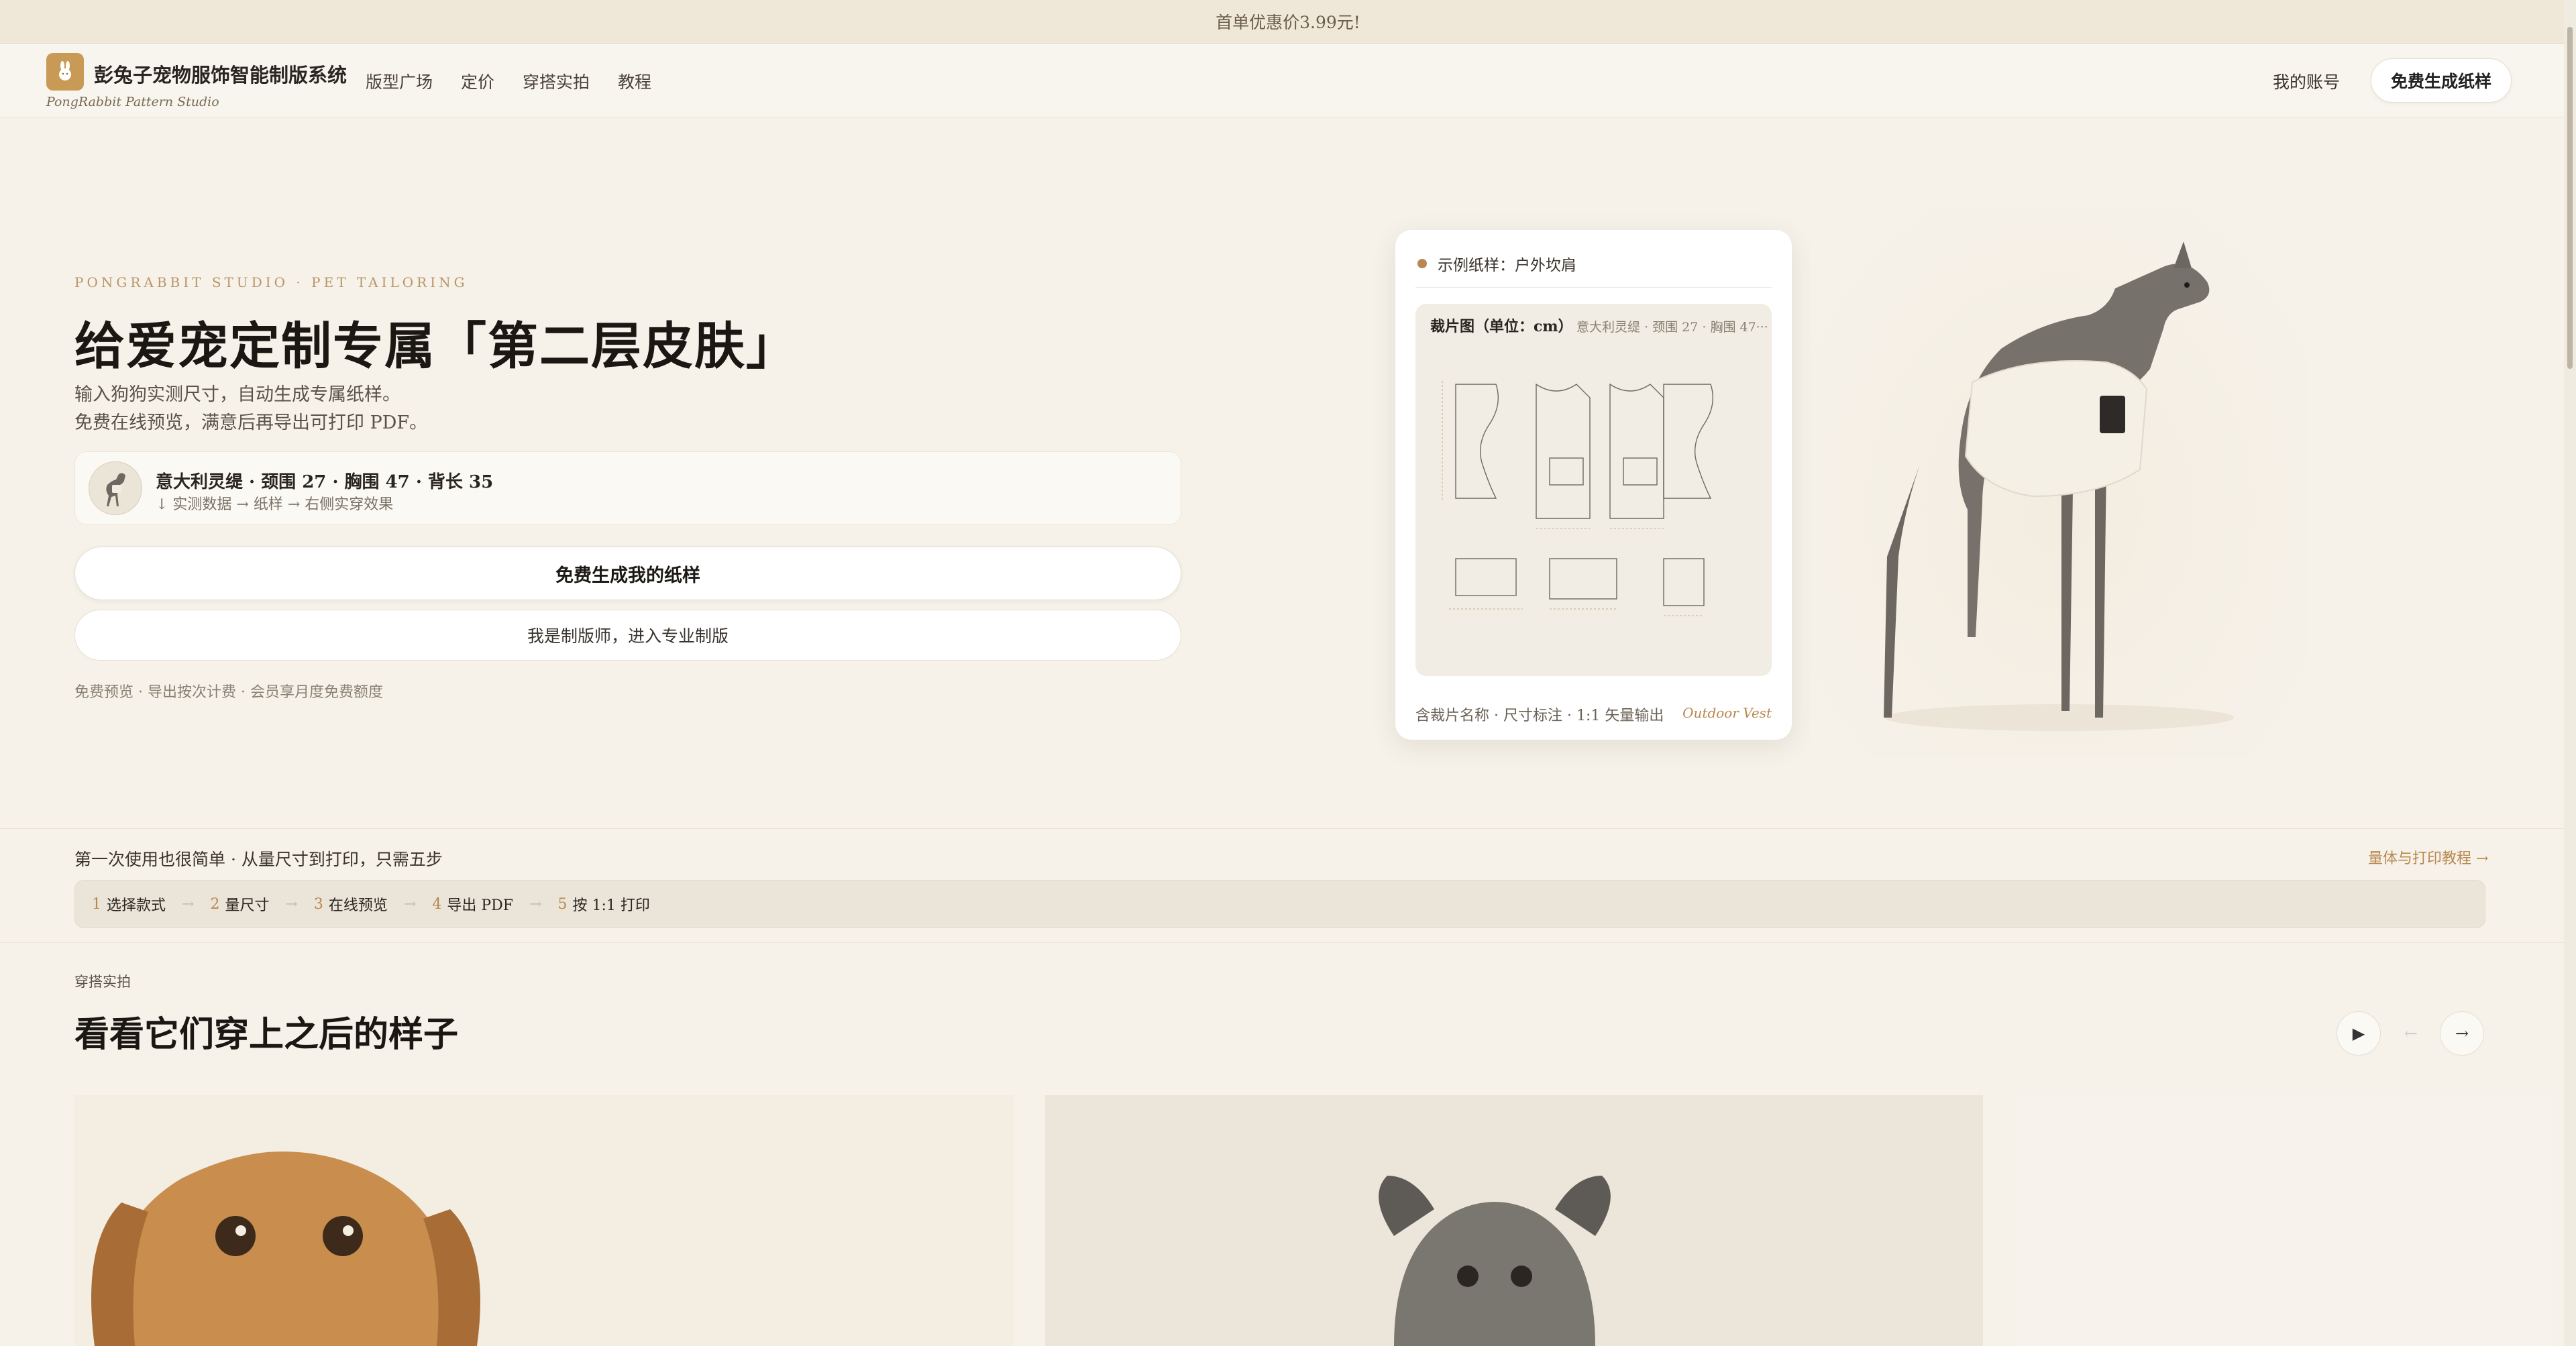  Describe the element at coordinates (2428, 857) in the screenshot. I see `tutorial-link: 量体与打印教程 →` at that location.